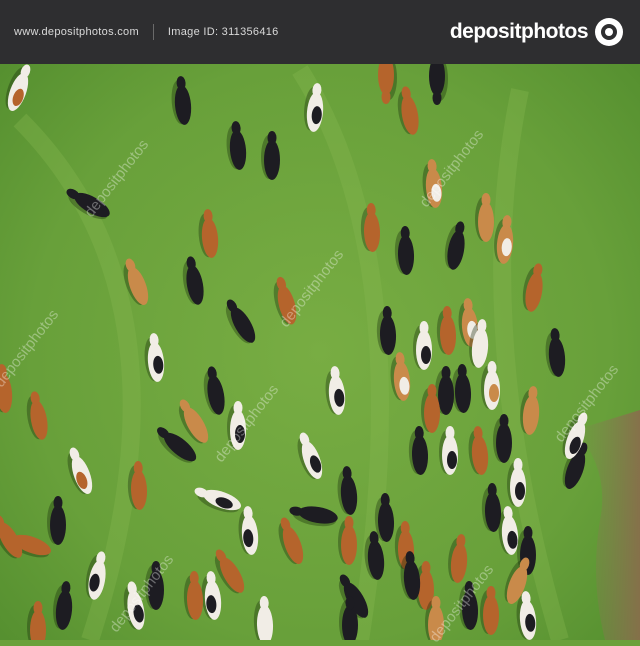 The width and height of the screenshot is (640, 646). Describe the element at coordinates (609, 32) in the screenshot. I see `camera-aperture-icon` at that location.